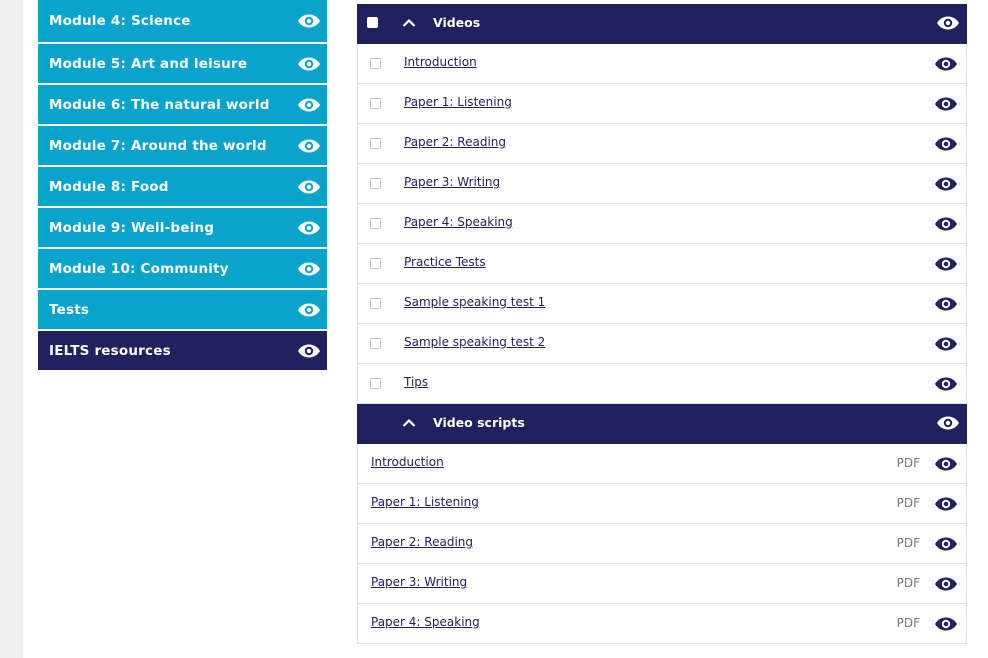 The height and width of the screenshot is (658, 988). I want to click on sidebar-item-label: Module 7: Around the world, so click(158, 145).